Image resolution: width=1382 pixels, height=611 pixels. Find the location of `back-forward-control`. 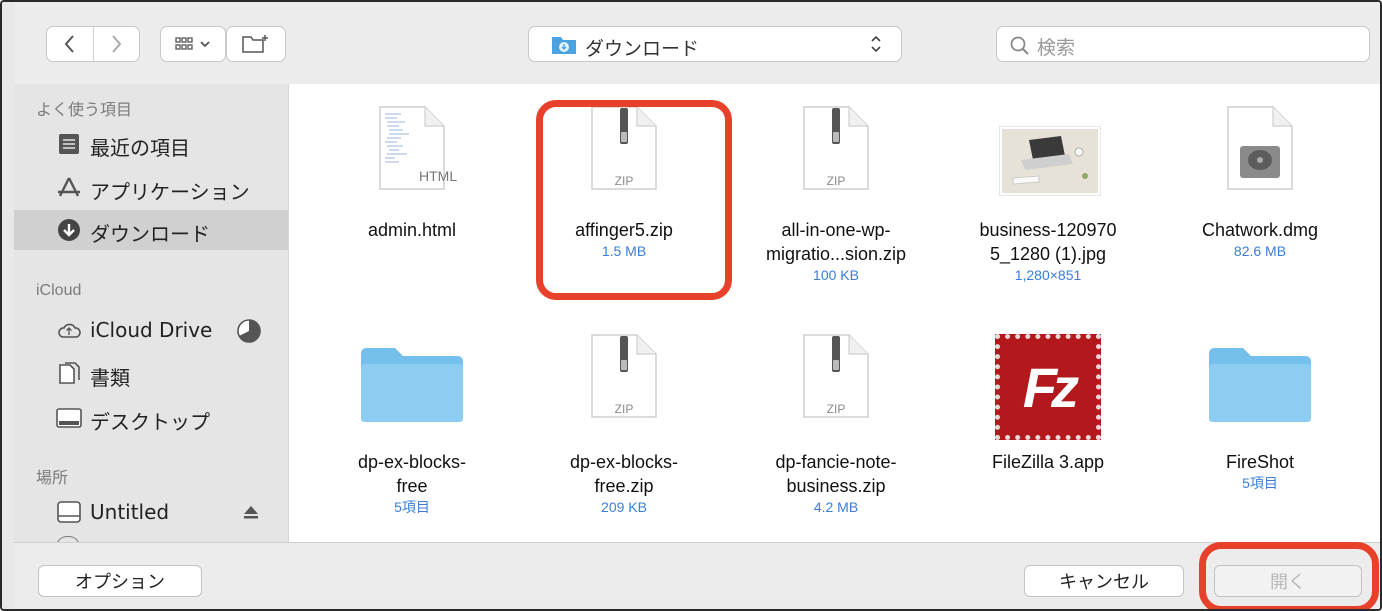

back-forward-control is located at coordinates (93, 44).